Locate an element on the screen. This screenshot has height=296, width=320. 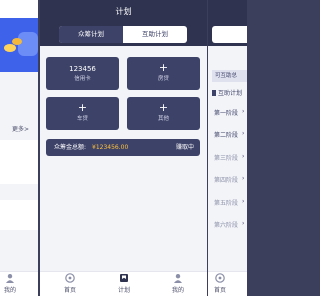
tile-other: + 其他 is located at coordinates (163, 113).